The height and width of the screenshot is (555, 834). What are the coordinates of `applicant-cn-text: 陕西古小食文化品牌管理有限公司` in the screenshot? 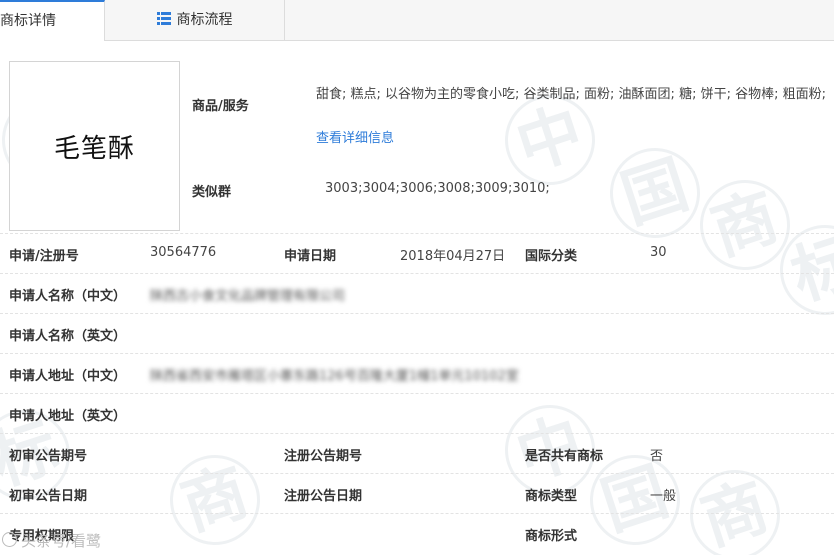 It's located at (248, 296).